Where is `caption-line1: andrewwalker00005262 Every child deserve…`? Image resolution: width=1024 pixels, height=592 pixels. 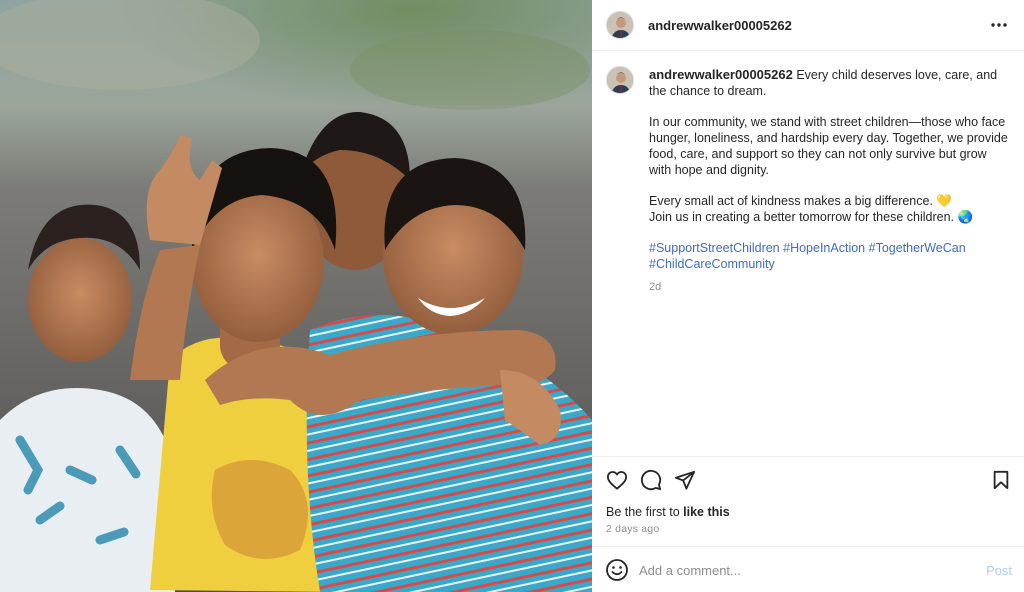
caption-line1: andrewwalker00005262 Every child deserve… is located at coordinates (830, 83).